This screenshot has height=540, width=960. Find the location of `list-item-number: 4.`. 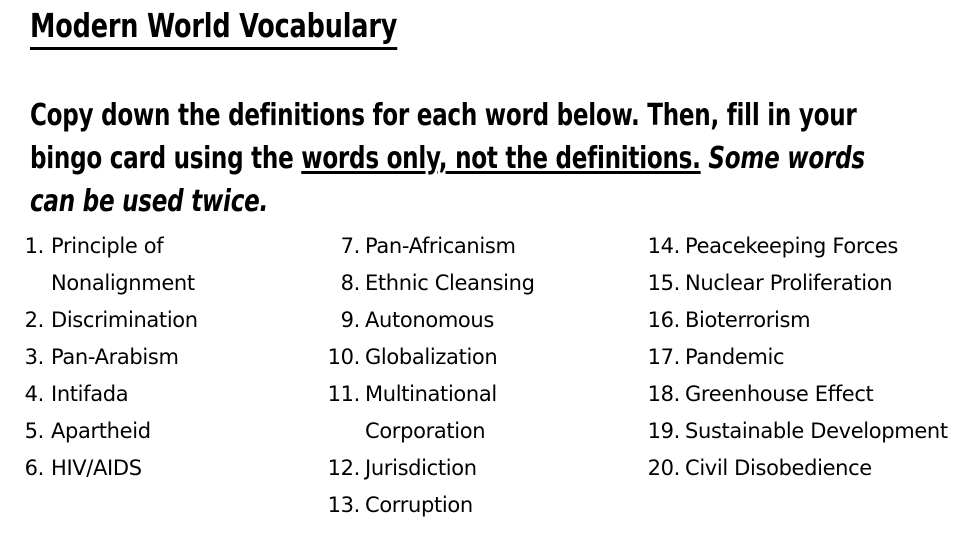

list-item-number: 4. is located at coordinates (34, 394).